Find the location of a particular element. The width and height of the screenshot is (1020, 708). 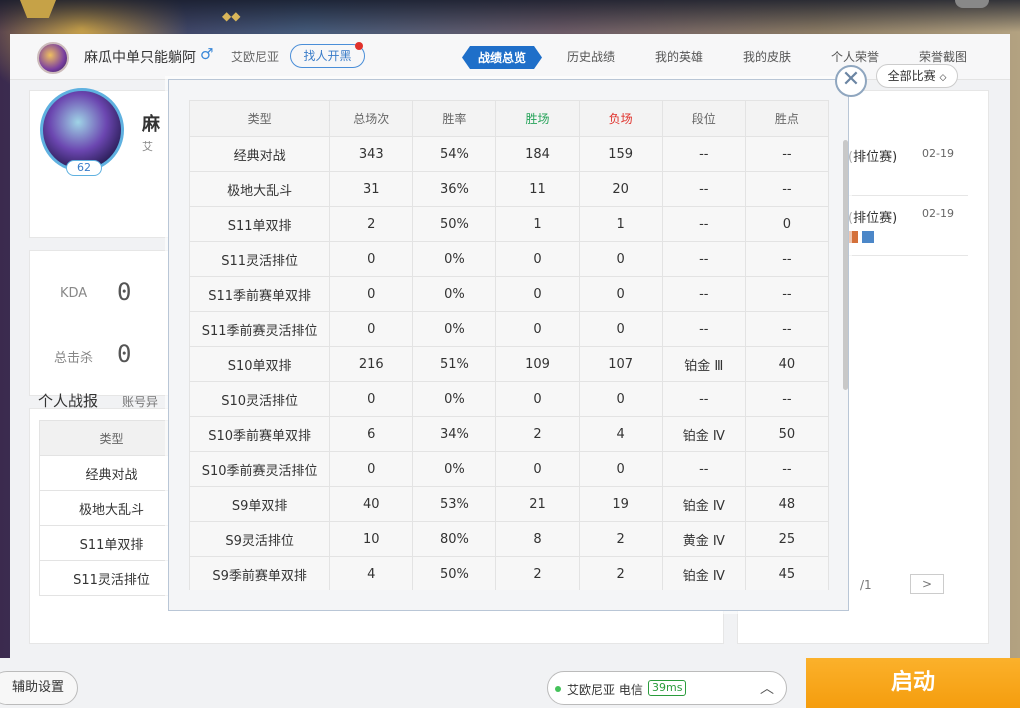

find-party-button: 找人开黑 is located at coordinates (327, 56).